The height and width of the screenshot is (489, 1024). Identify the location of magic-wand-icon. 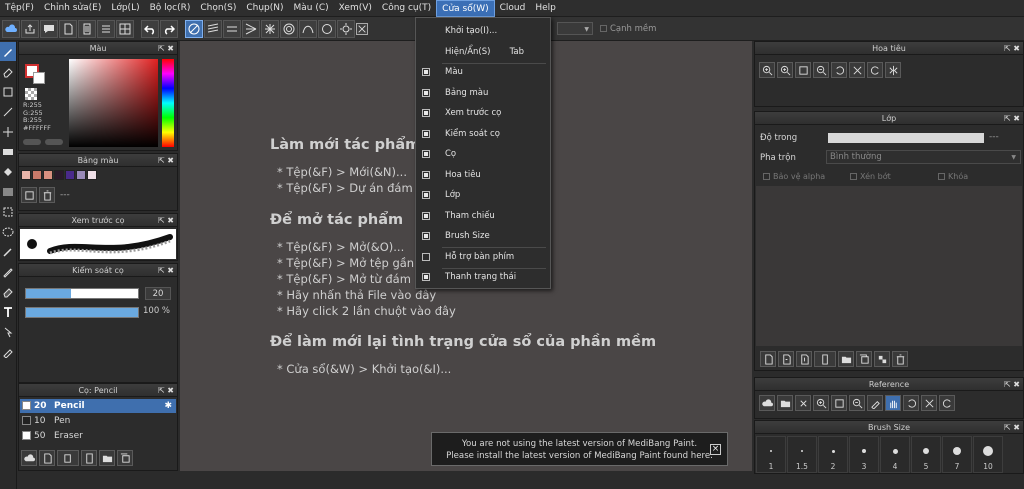
(8, 251).